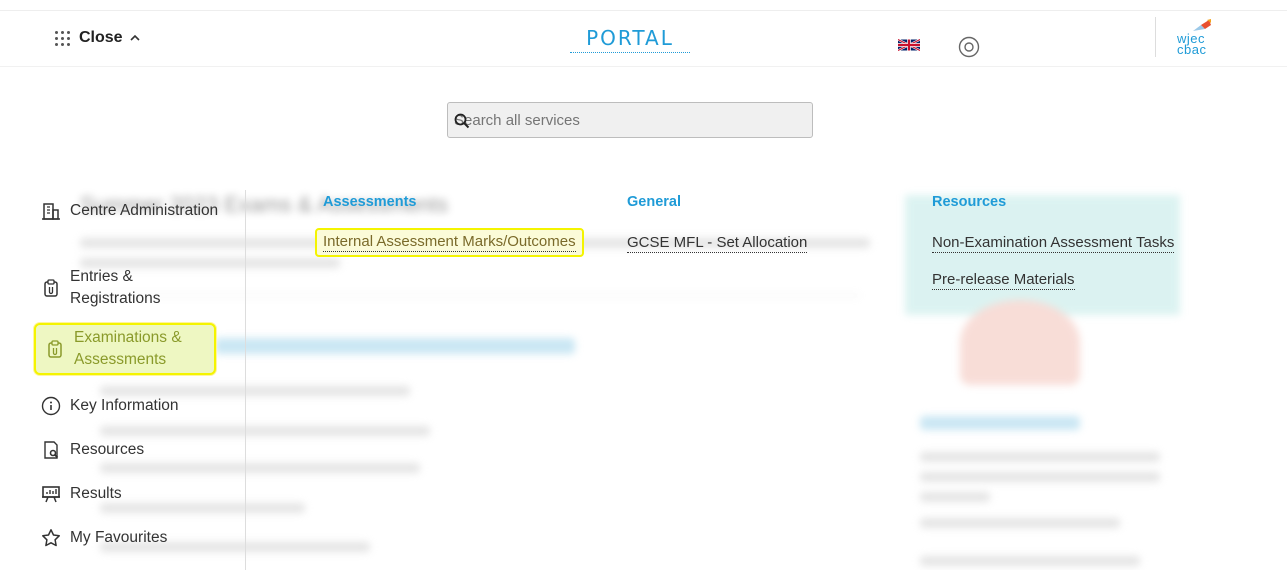  I want to click on close-menu-button: Close, so click(98, 38).